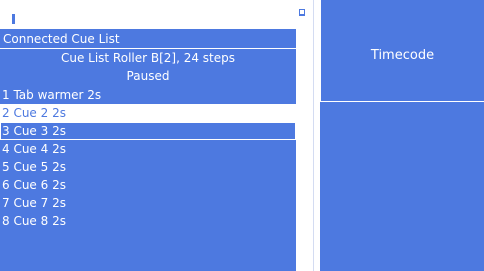 The width and height of the screenshot is (484, 271). I want to click on cue-step-row: 4 Cue 4 2s, so click(148, 149).